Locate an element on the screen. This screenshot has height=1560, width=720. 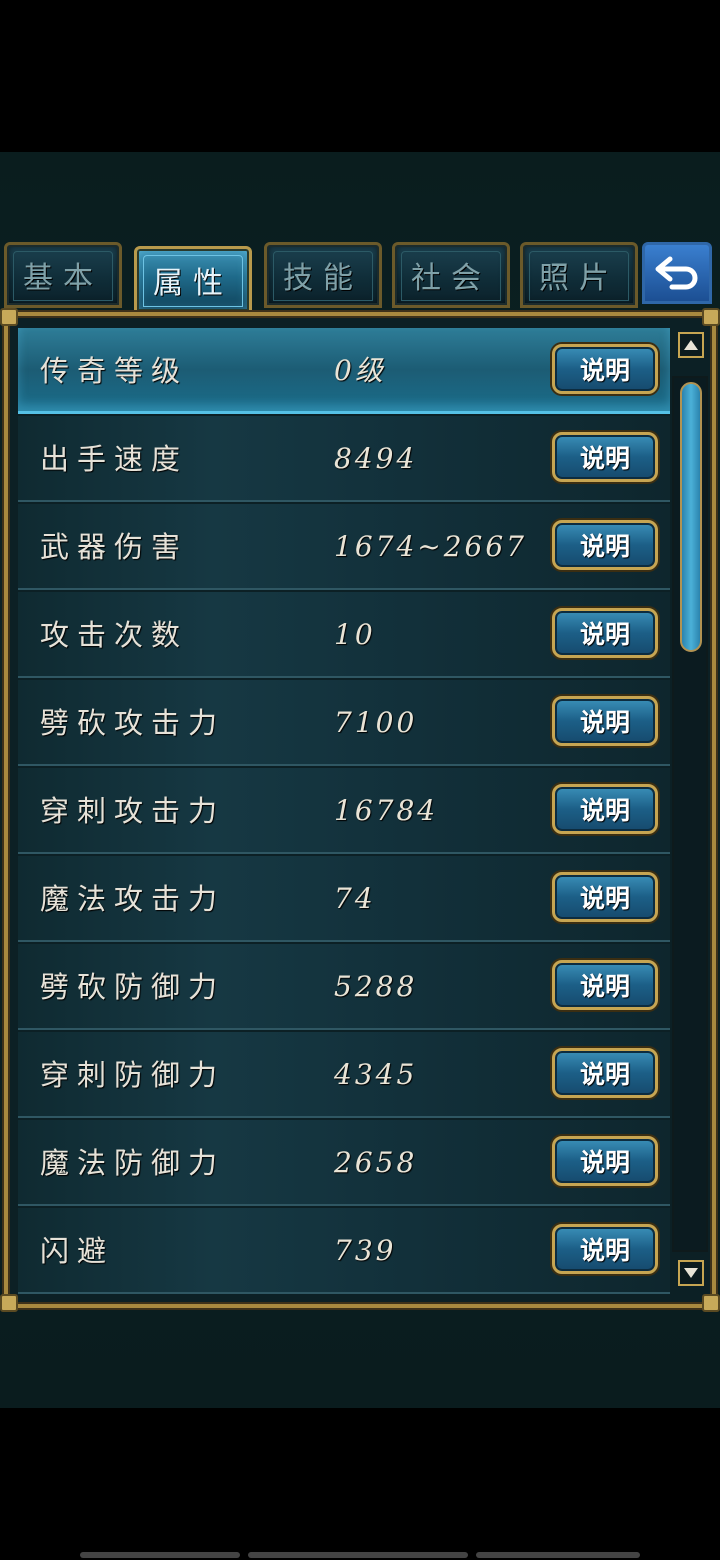
tab-bar: 基本 属性 技能 社会 照片 is located at coordinates (360, 278).